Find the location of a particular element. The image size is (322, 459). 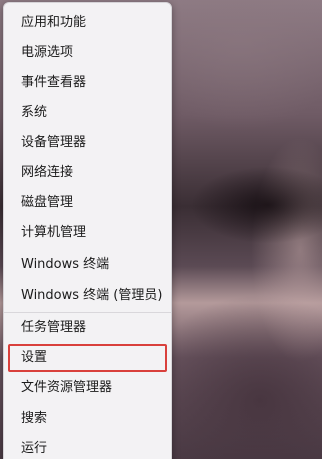

menu-item-device-manager: 设备管理器 is located at coordinates (87, 143).